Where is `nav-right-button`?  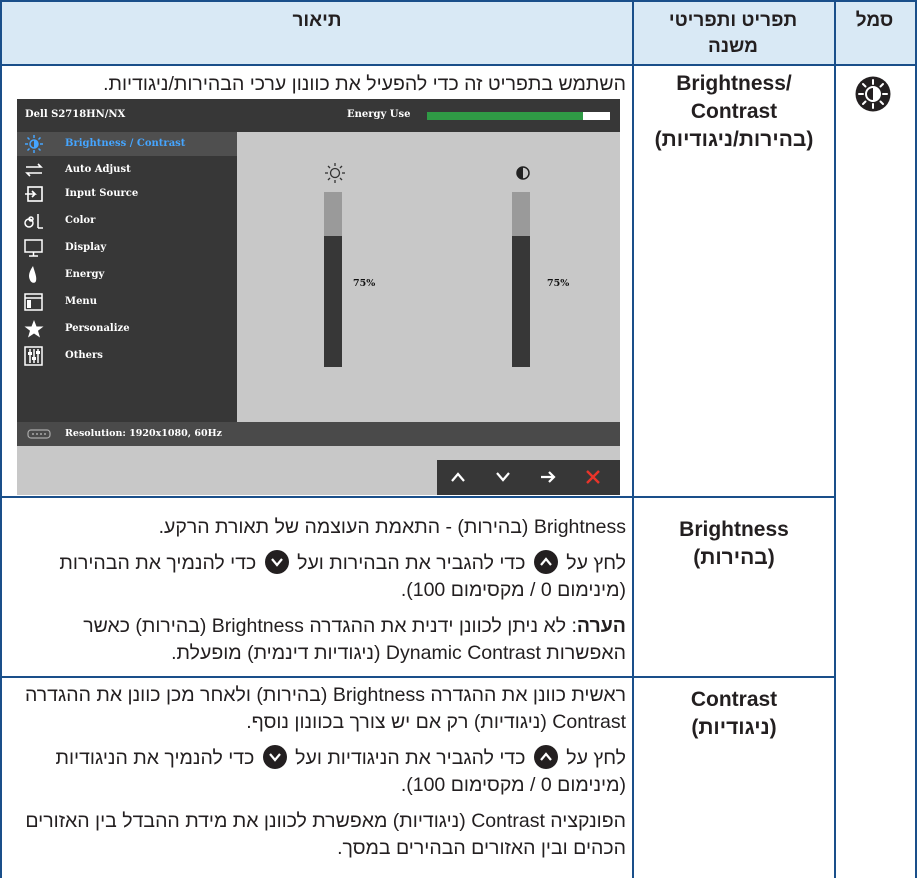 nav-right-button is located at coordinates (549, 477).